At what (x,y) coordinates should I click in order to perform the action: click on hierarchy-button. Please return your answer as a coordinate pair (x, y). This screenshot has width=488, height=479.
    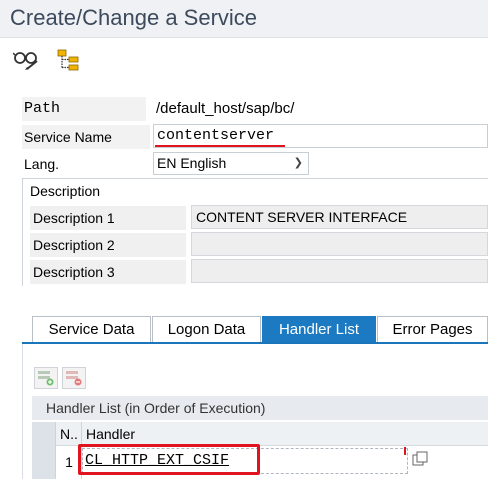
    Looking at the image, I should click on (68, 60).